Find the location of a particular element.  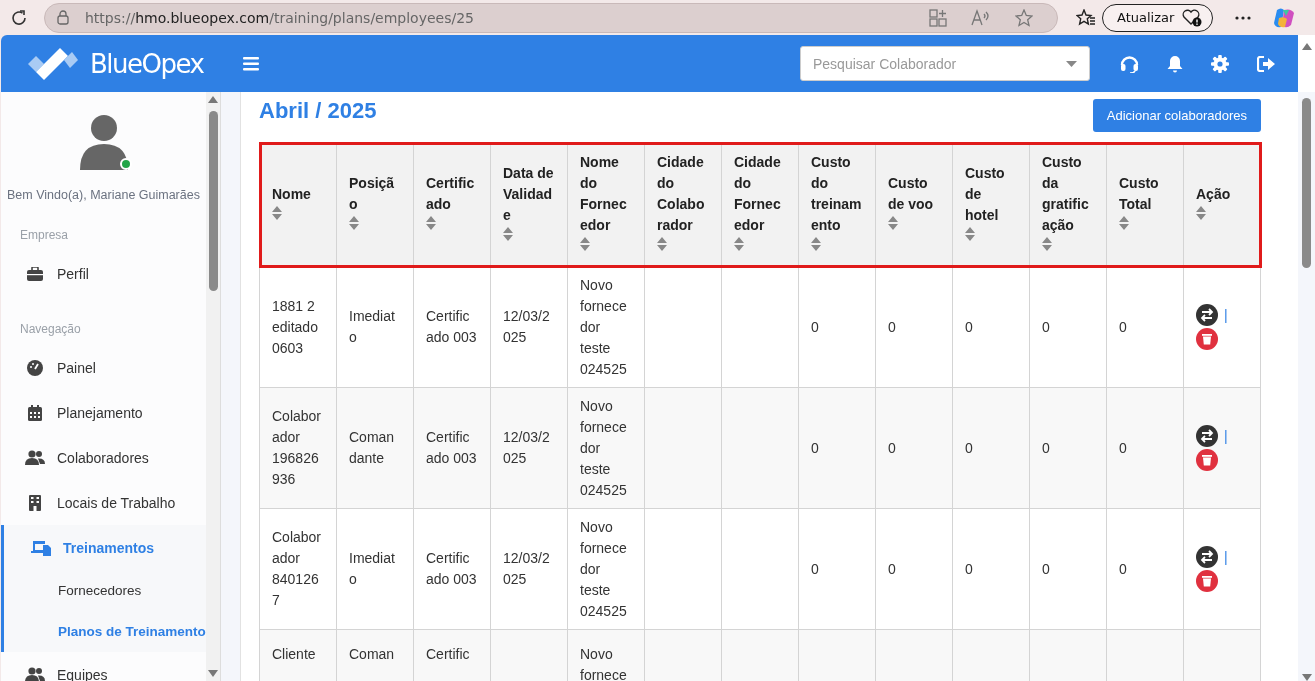

column-header: Nome do Fornecedor is located at coordinates (606, 204).